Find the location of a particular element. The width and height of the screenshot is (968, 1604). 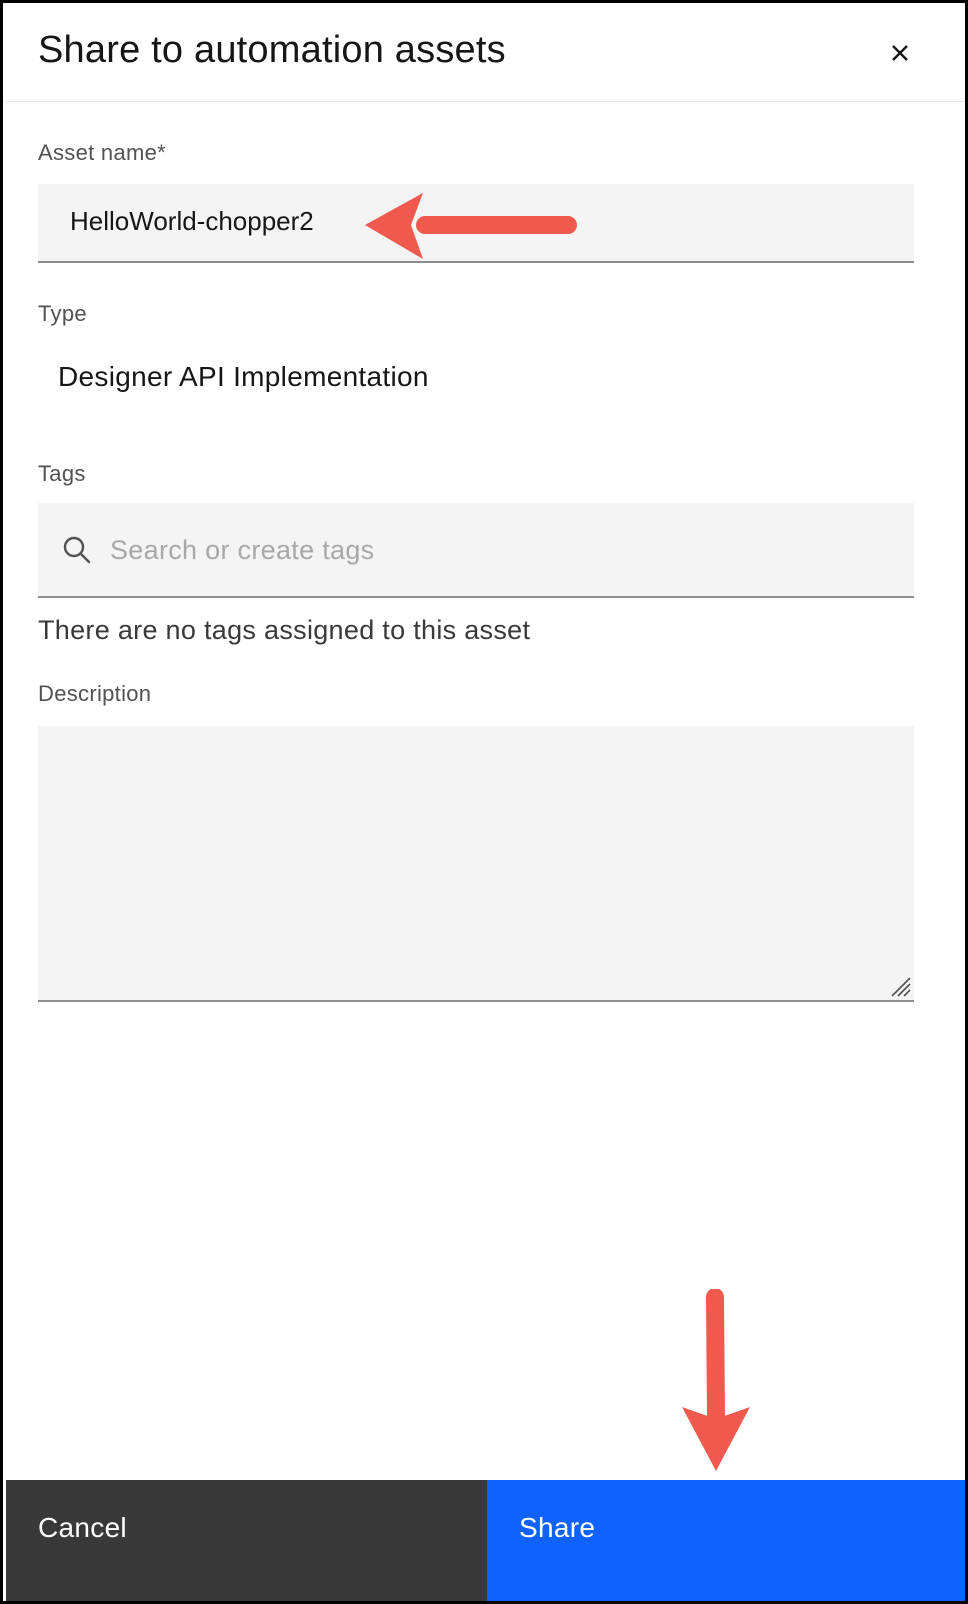

share-button-label: Share is located at coordinates (557, 1527).